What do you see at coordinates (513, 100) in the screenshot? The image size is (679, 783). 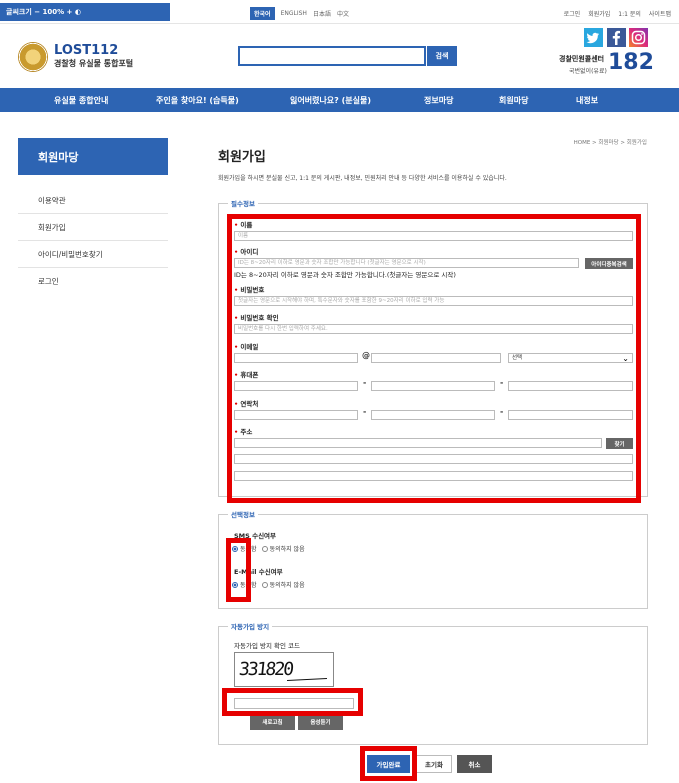 I see `nav-members: 회원마당` at bounding box center [513, 100].